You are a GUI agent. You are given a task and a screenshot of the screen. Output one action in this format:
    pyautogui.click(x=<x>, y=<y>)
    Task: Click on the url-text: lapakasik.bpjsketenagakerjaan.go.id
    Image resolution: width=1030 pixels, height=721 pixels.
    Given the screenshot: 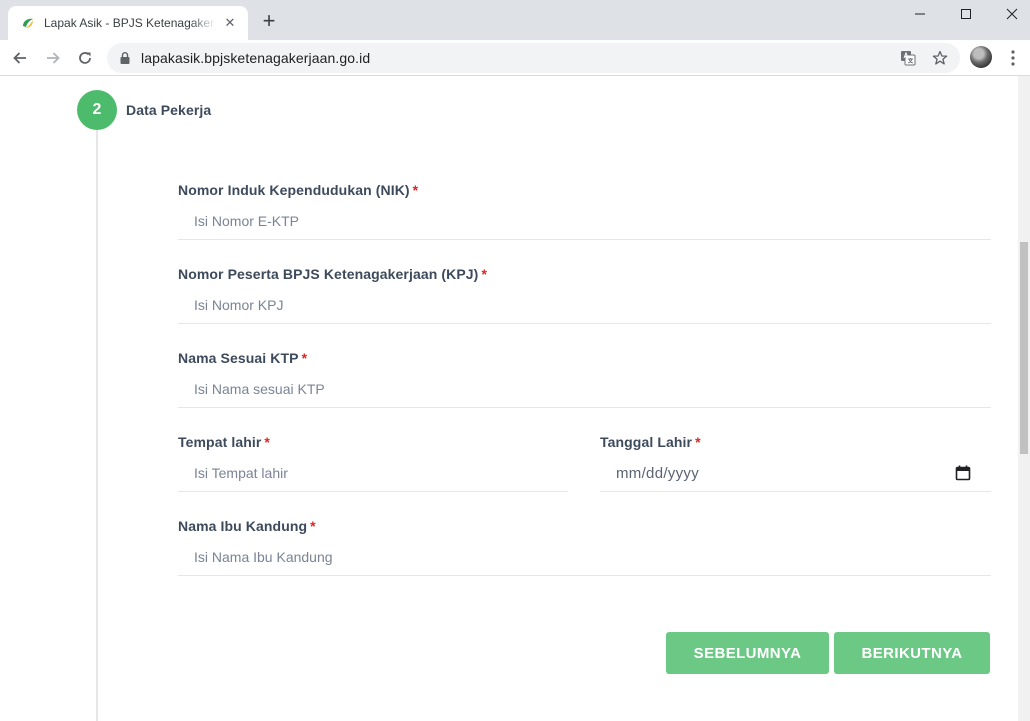 What is the action you would take?
    pyautogui.click(x=256, y=58)
    